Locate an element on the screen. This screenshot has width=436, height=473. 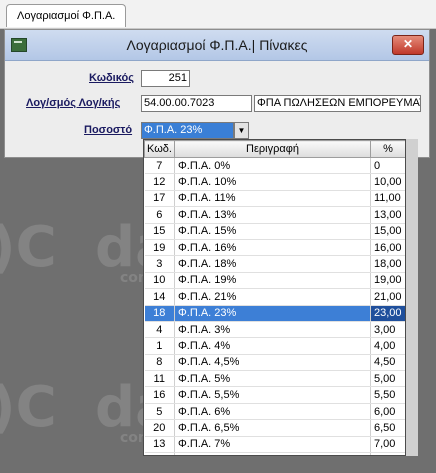
code-label: Κωδικός is located at coordinates (111, 78).